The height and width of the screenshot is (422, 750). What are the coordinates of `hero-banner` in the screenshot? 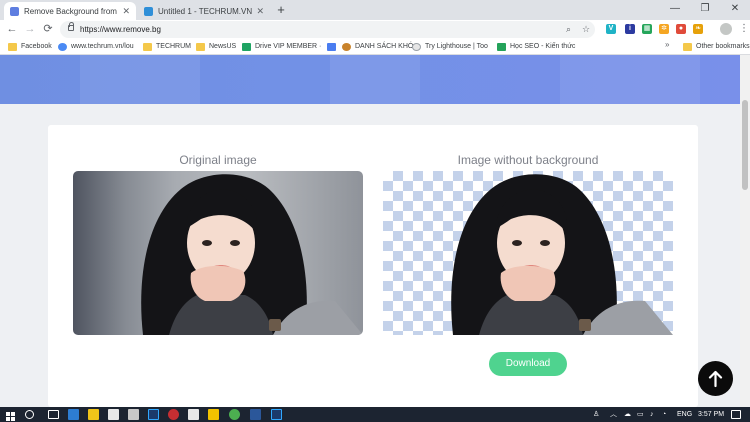 It's located at (370, 79).